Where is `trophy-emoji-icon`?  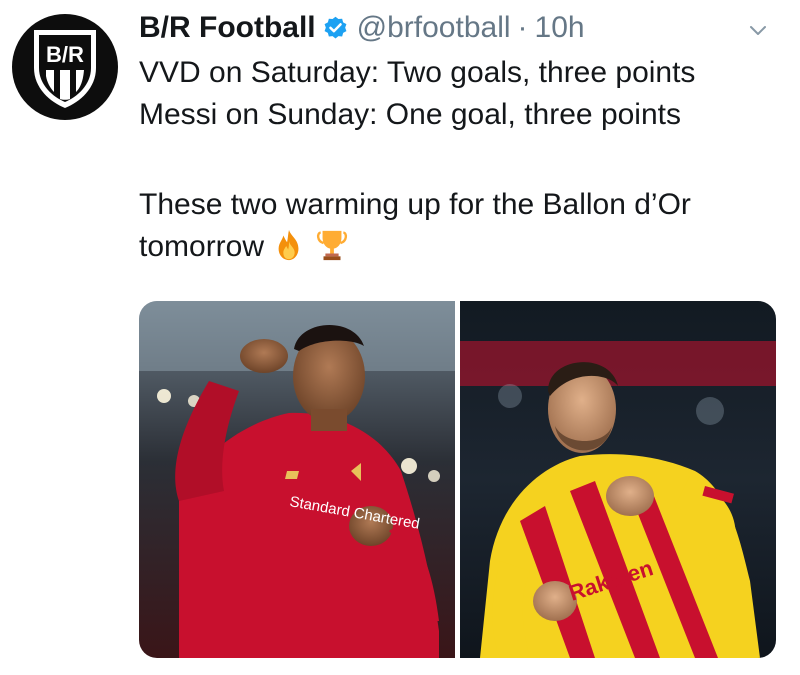 trophy-emoji-icon is located at coordinates (331, 245).